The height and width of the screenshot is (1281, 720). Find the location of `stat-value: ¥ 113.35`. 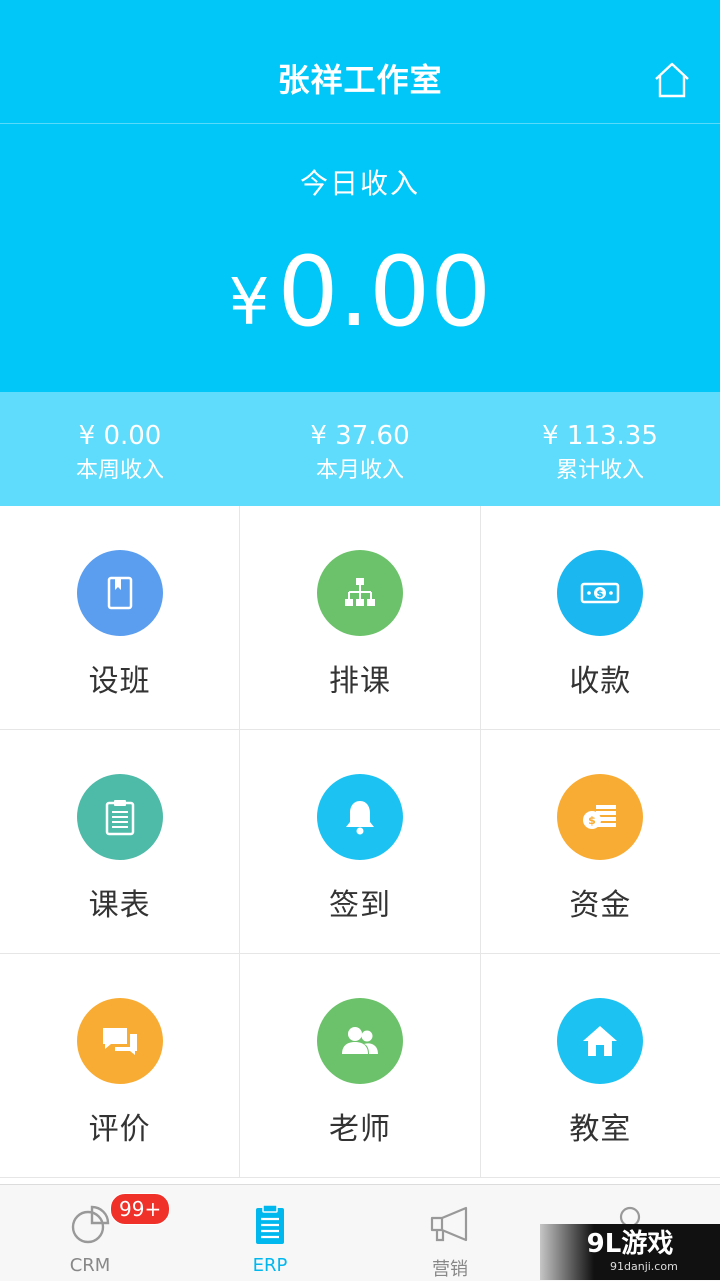

stat-value: ¥ 113.35 is located at coordinates (600, 436).